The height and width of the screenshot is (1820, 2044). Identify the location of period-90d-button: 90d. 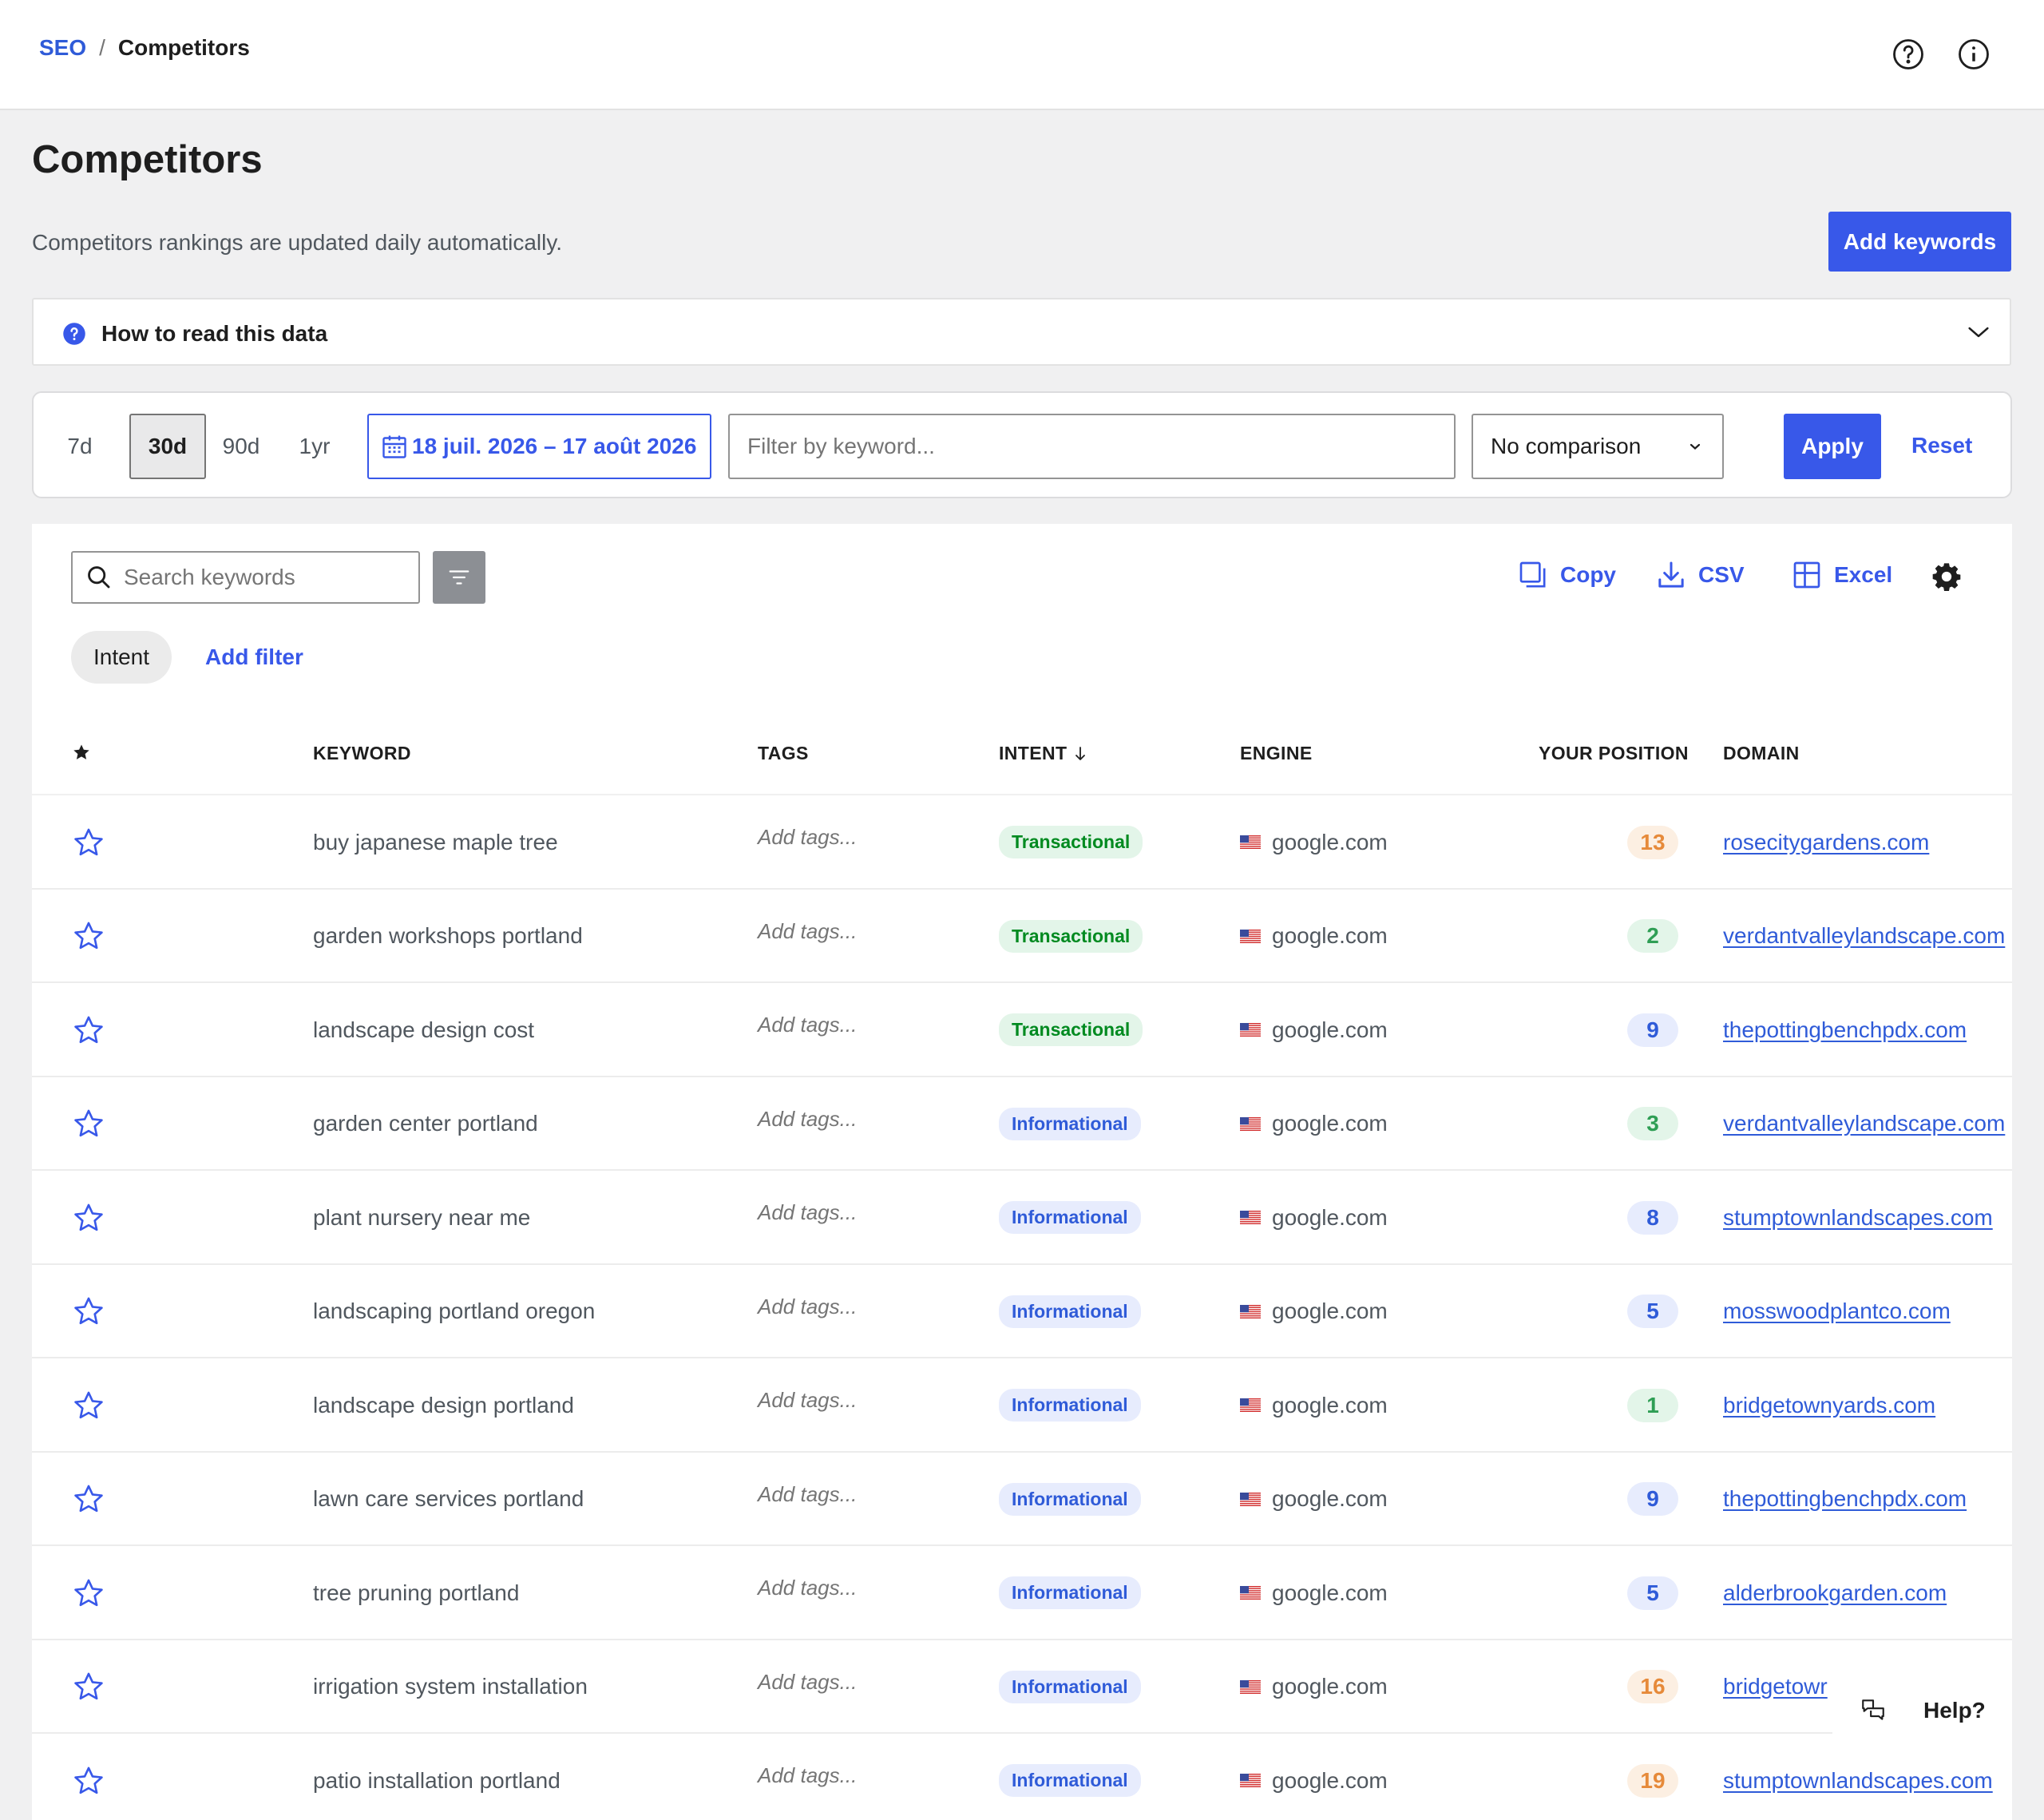
(241, 446).